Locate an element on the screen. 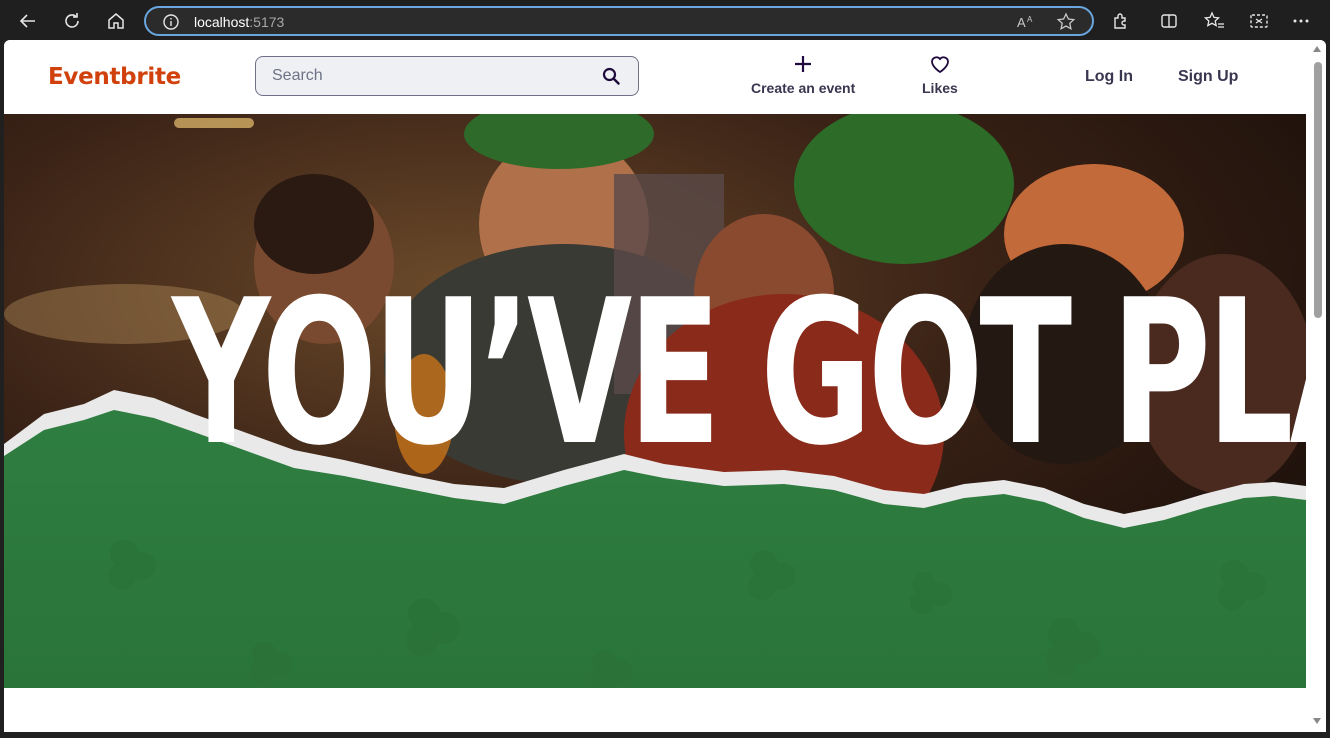  refresh-icon is located at coordinates (72, 20).